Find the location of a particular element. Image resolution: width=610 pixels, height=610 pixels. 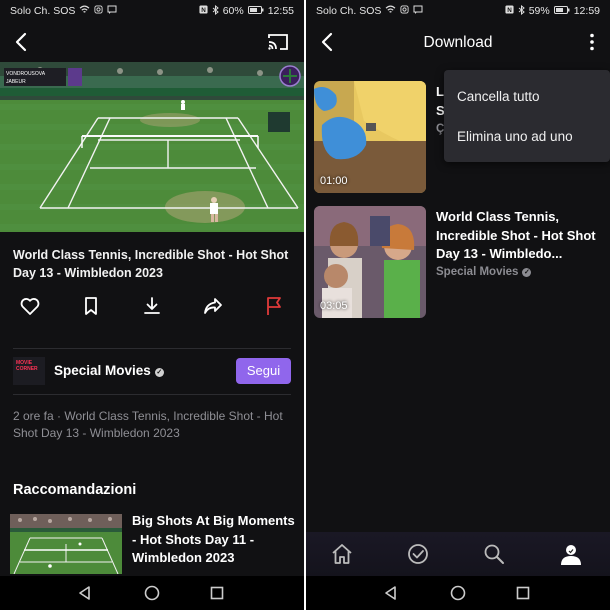

back-button is located at coordinates (22, 42).